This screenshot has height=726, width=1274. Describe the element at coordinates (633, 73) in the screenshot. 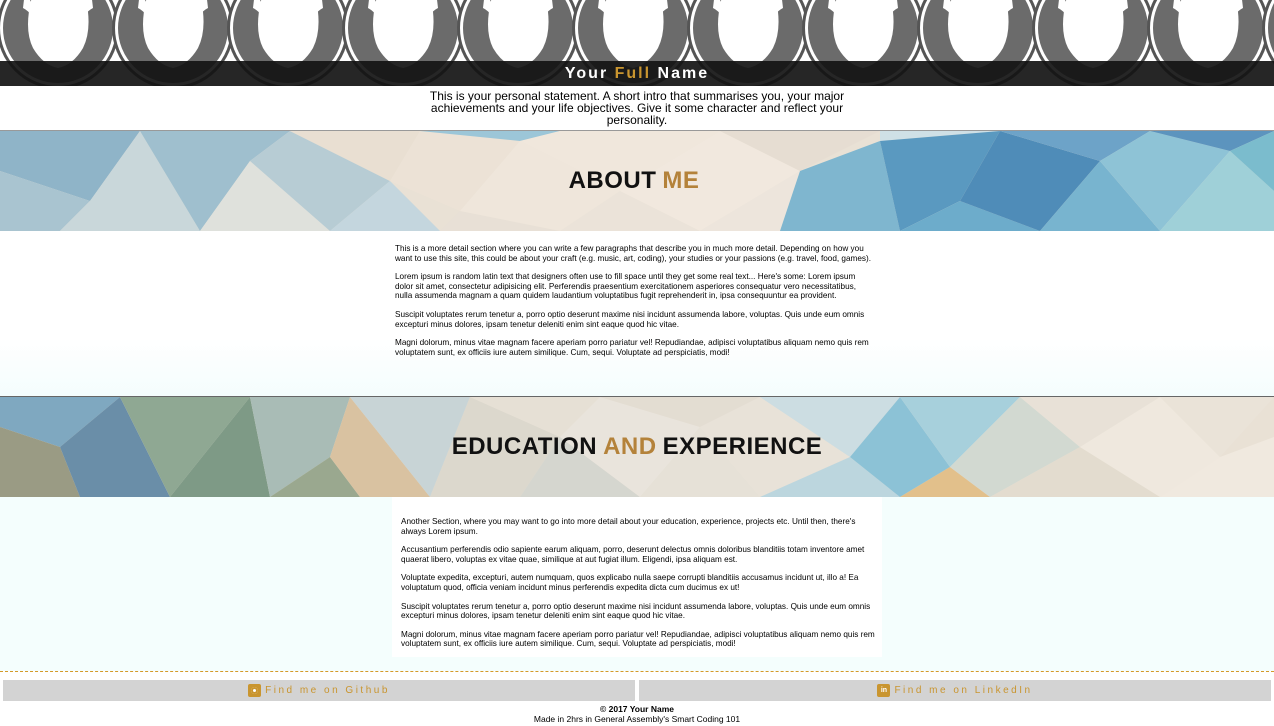

I see `name-accent: Full` at that location.